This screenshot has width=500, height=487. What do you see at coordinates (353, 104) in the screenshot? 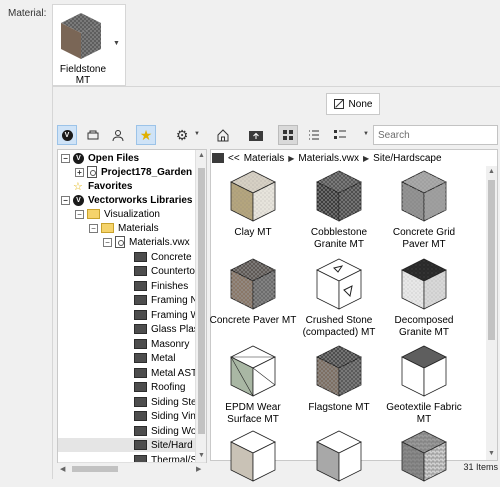
I see `none-button: None` at bounding box center [353, 104].